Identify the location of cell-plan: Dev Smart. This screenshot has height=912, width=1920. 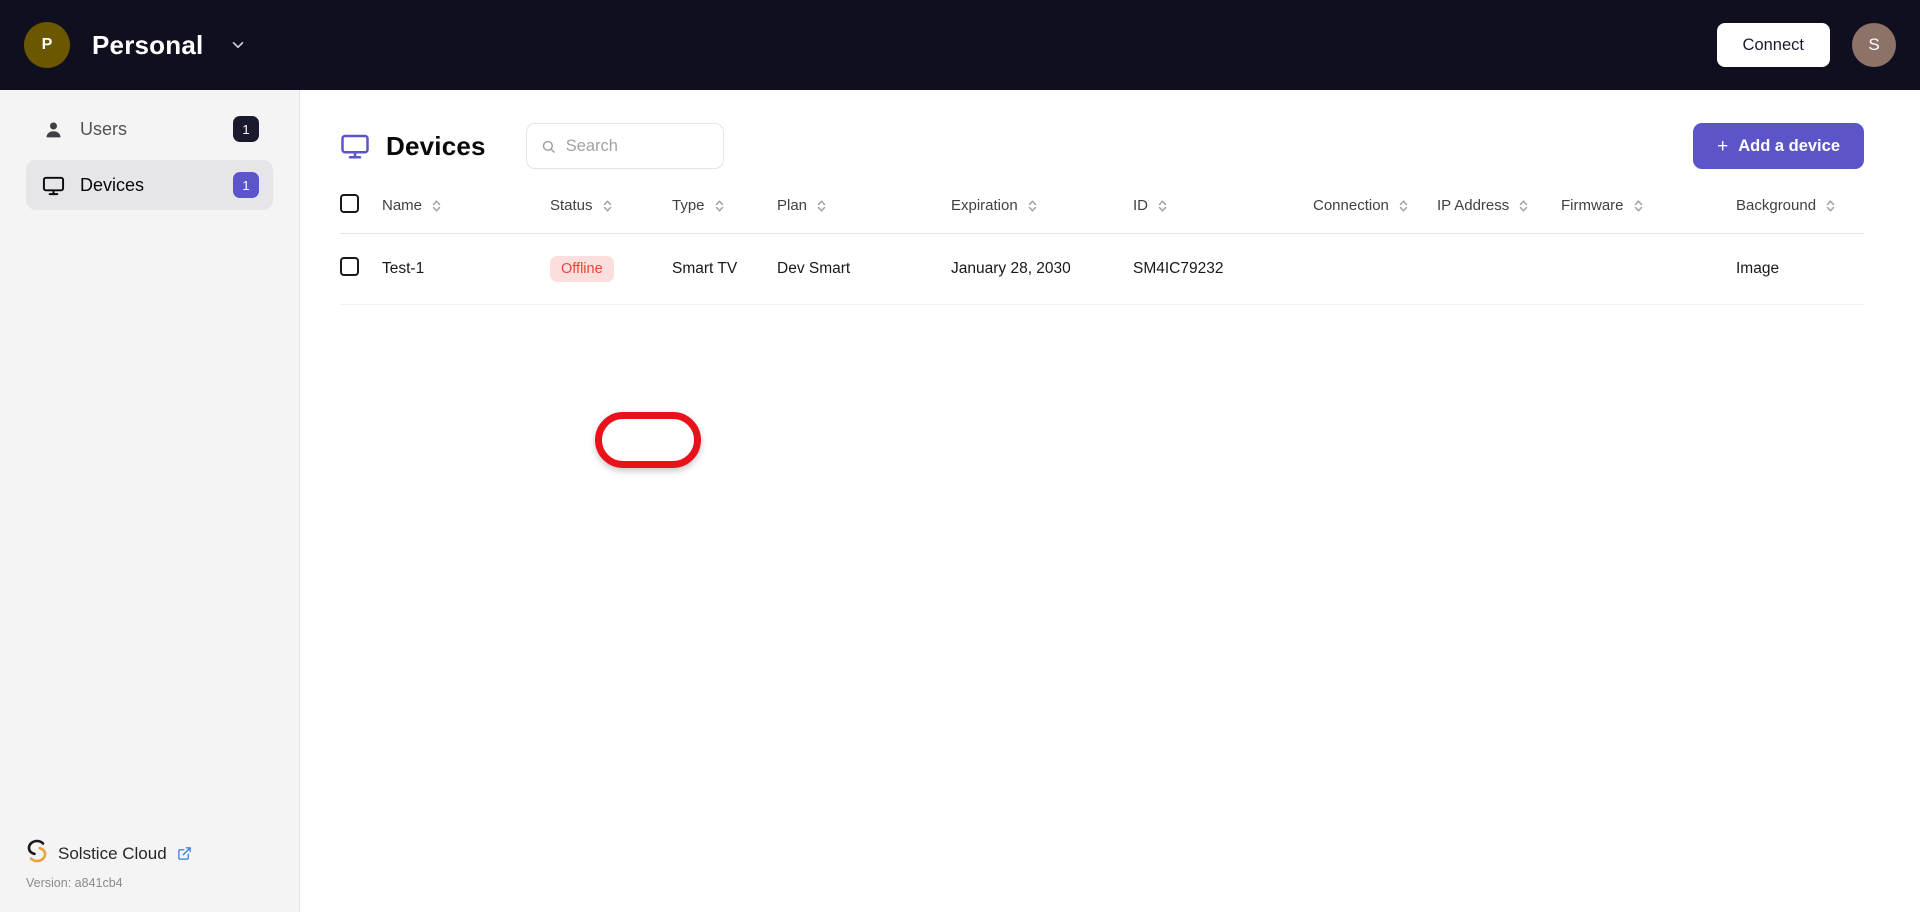
(864, 269).